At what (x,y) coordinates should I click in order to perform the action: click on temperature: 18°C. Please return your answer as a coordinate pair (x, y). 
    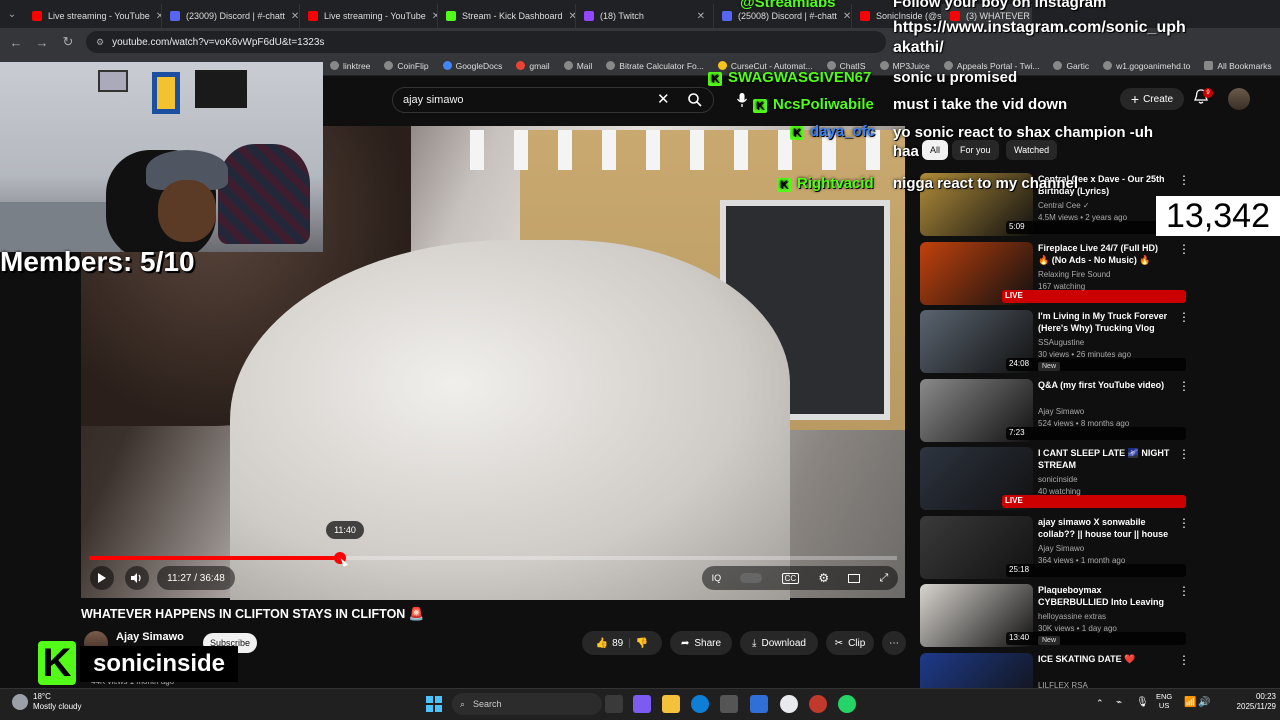
    Looking at the image, I should click on (42, 696).